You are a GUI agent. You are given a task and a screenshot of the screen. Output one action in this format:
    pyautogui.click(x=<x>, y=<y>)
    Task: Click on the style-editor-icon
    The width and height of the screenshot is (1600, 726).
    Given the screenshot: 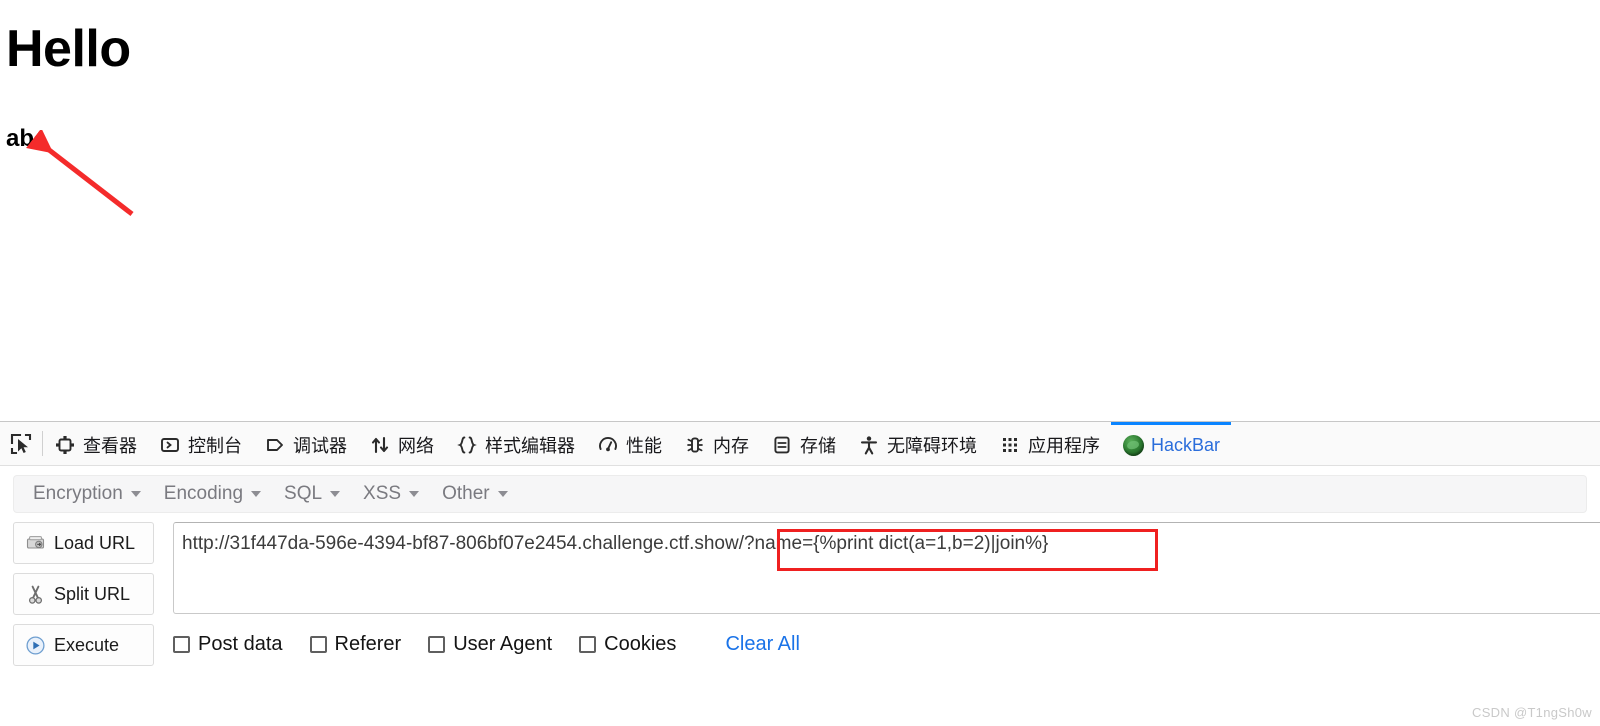 What is the action you would take?
    pyautogui.click(x=467, y=445)
    